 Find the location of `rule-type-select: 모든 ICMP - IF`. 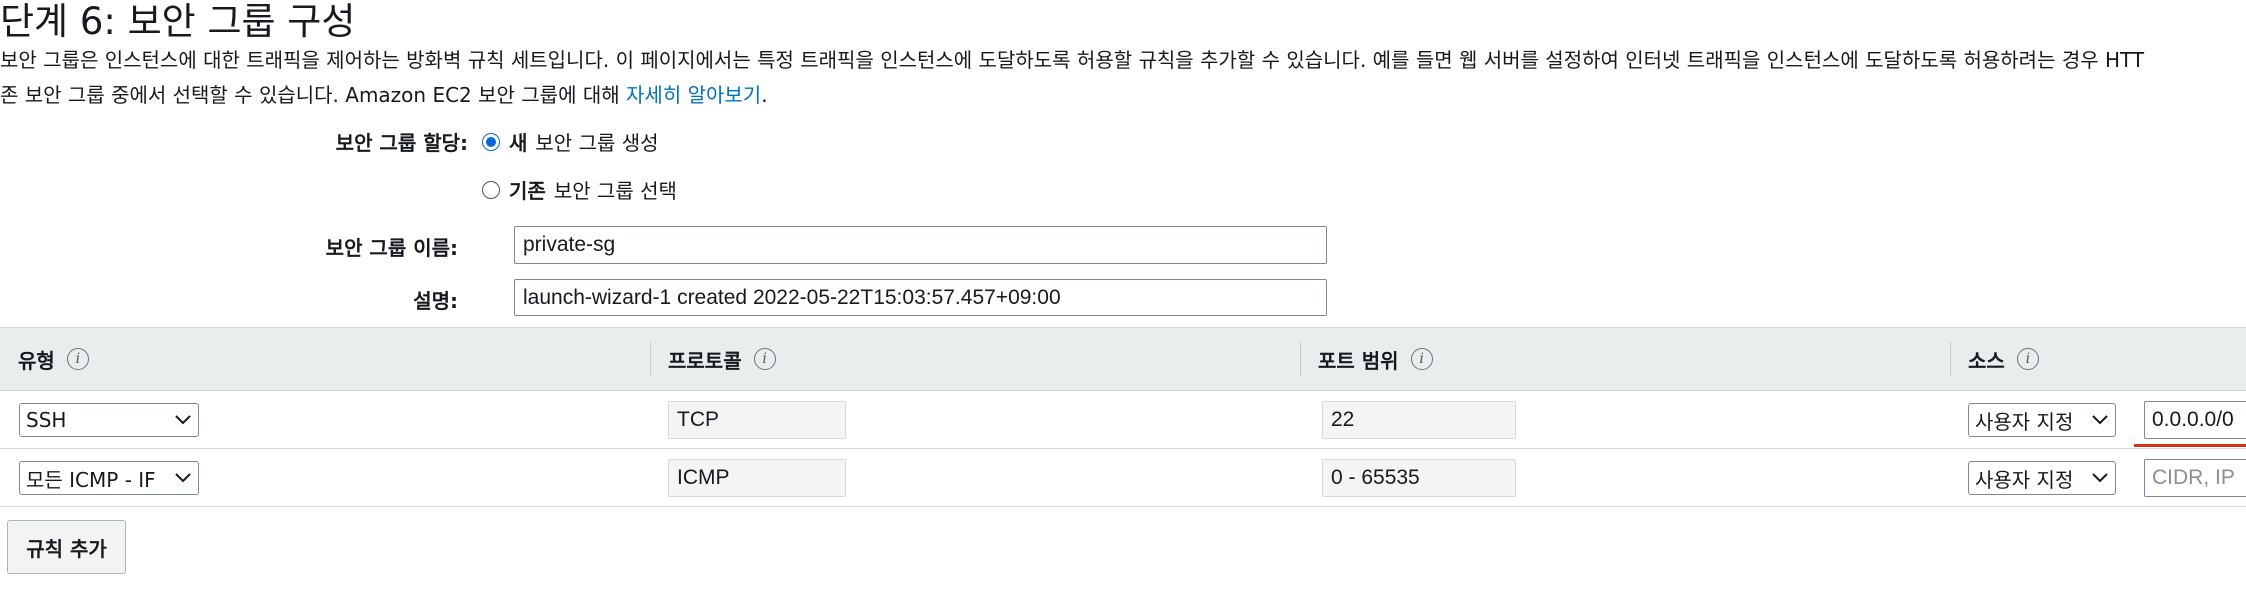

rule-type-select: 모든 ICMP - IF is located at coordinates (109, 478).